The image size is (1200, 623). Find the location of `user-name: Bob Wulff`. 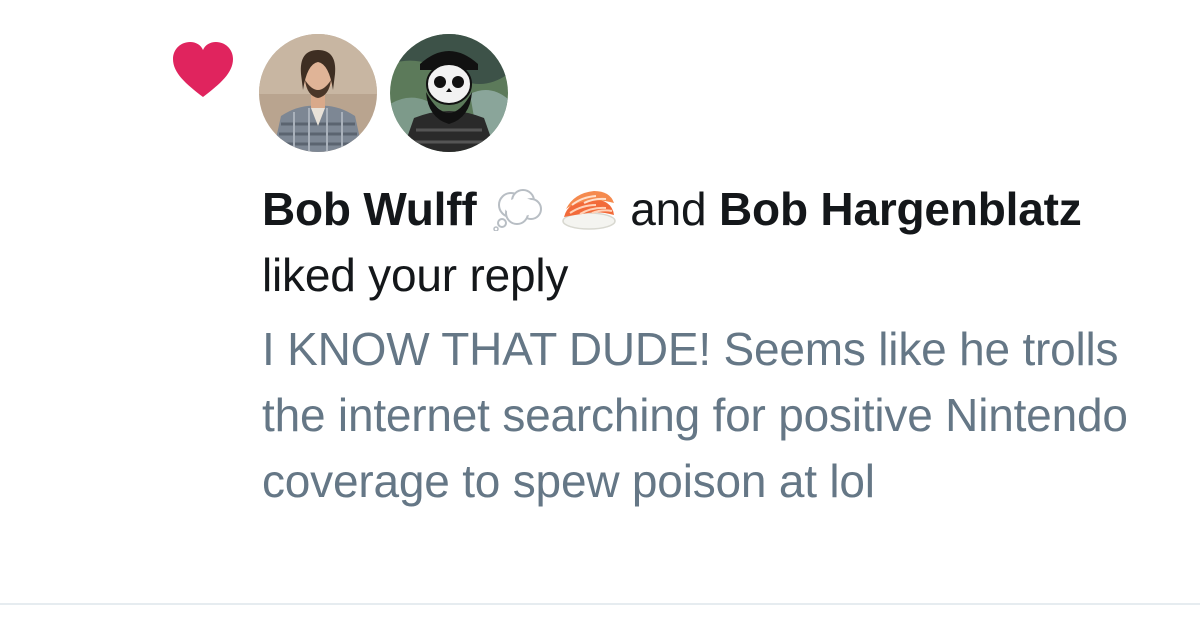

user-name: Bob Wulff is located at coordinates (369, 209).